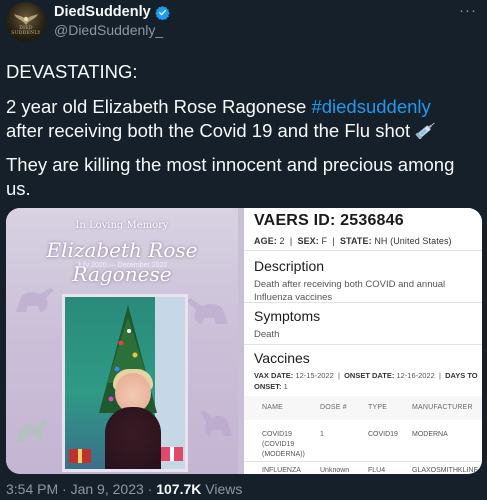  I want to click on views-label: Views, so click(224, 489).